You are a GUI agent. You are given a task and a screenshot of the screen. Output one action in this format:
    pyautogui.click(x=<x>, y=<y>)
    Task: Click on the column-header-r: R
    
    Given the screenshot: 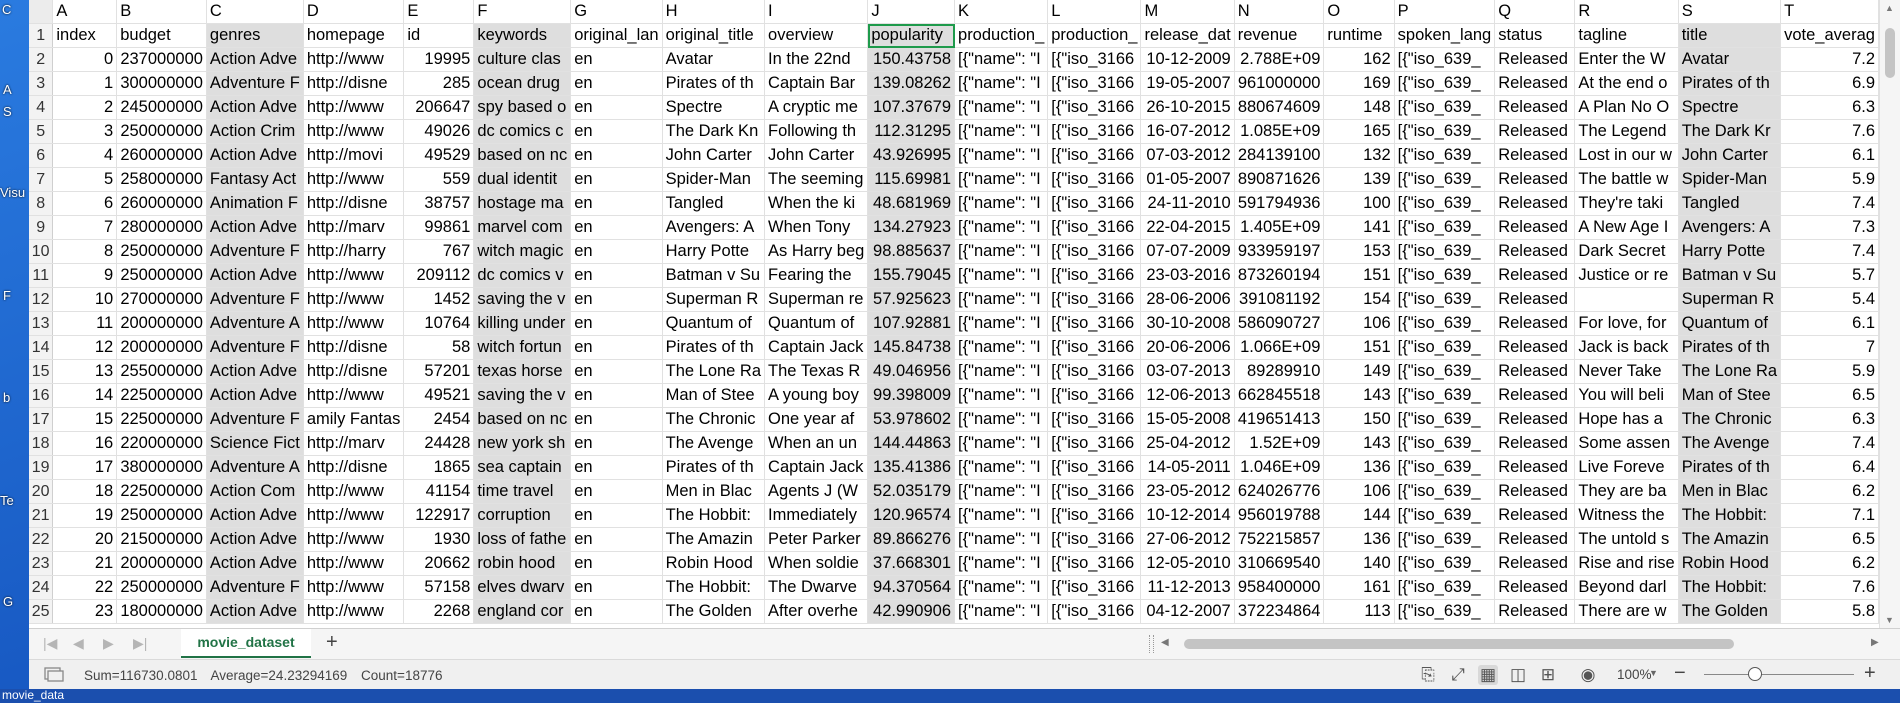 What is the action you would take?
    pyautogui.click(x=1626, y=12)
    